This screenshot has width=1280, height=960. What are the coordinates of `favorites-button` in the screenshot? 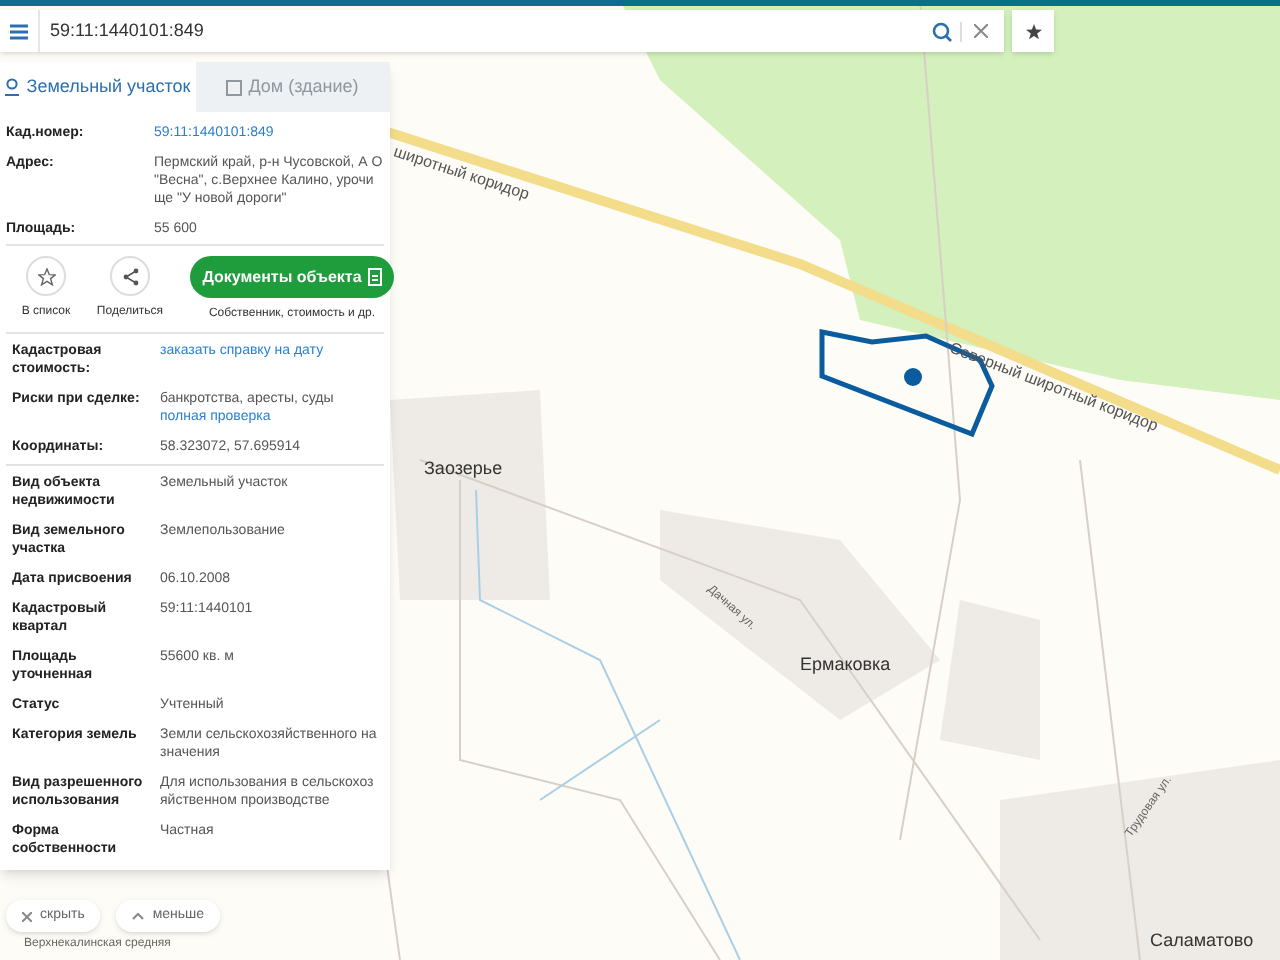 It's located at (1033, 31).